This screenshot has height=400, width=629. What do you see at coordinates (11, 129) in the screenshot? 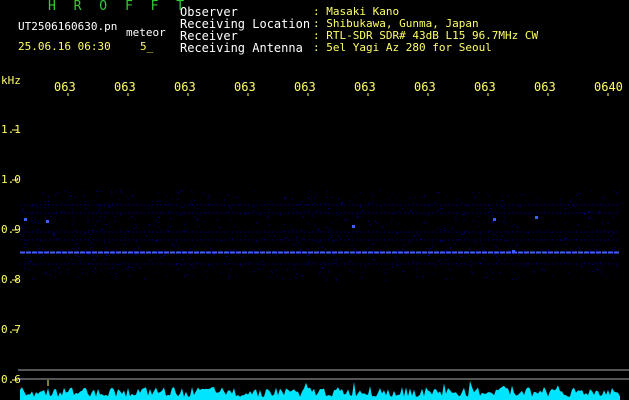
I see `y-axis-tick-label: 1.1` at bounding box center [11, 129].